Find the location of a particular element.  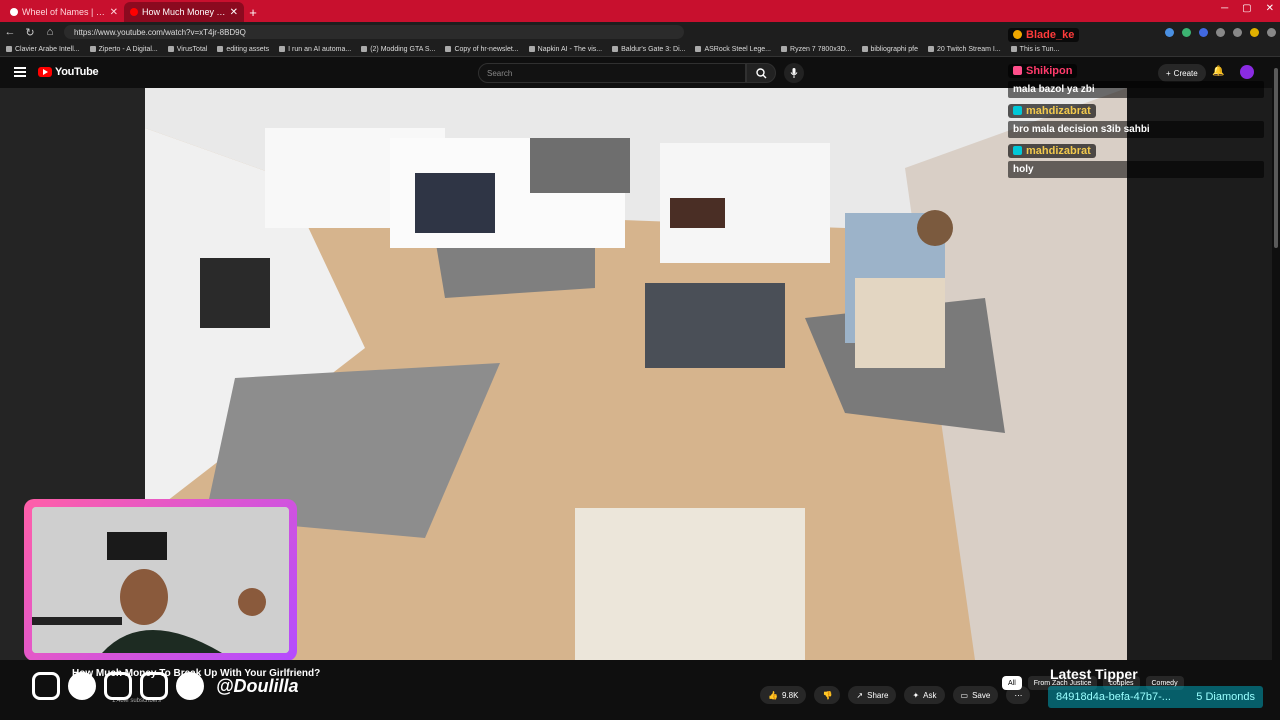

chat-text: holy is located at coordinates (1136, 169).